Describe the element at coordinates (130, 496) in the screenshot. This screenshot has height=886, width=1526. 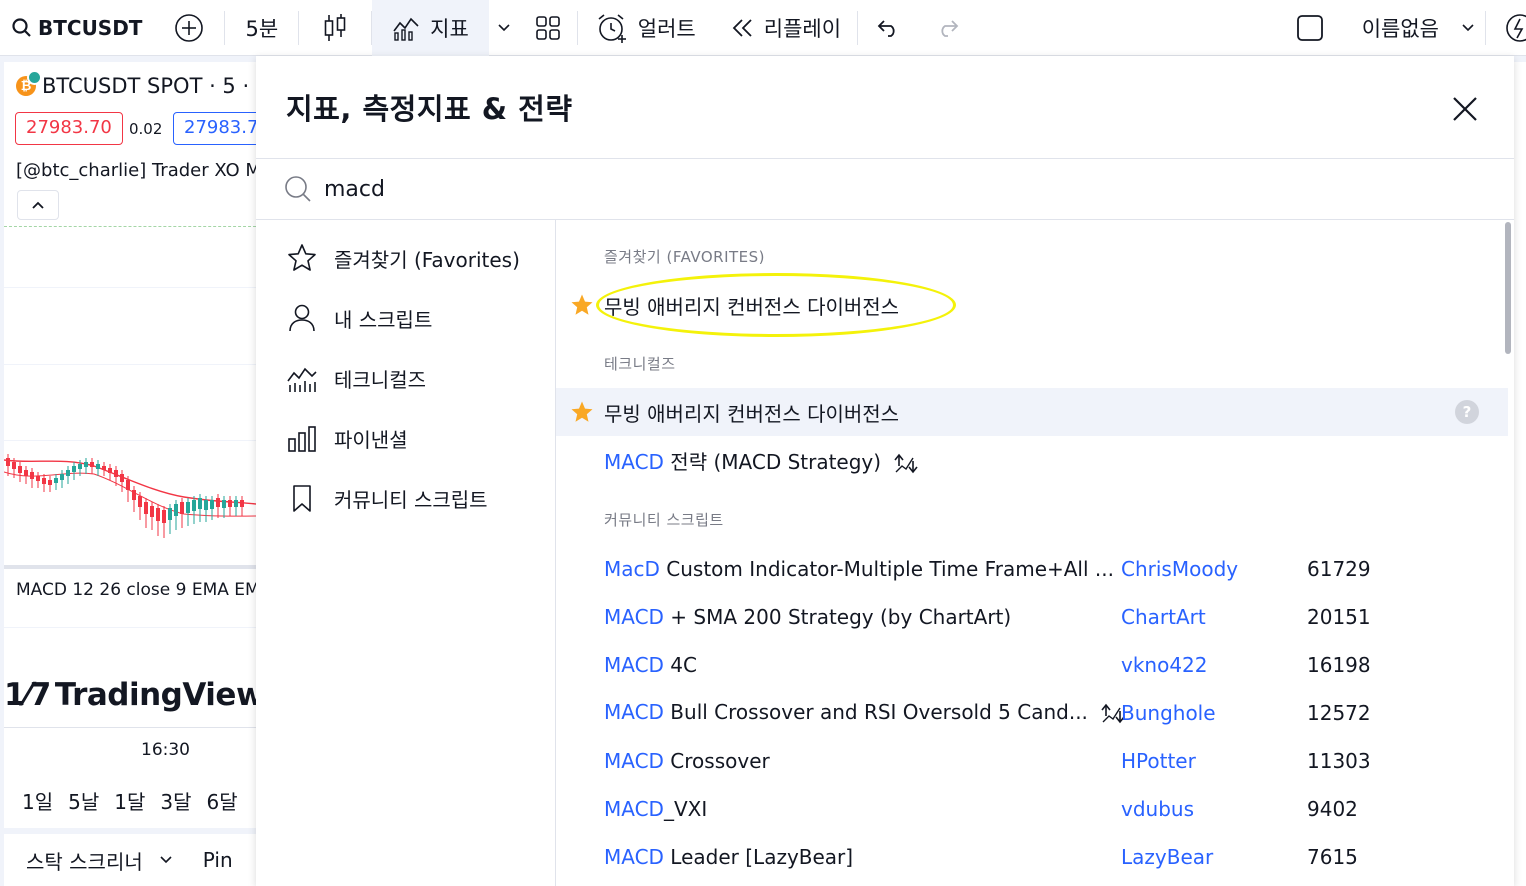
I see `candlestick-series` at that location.